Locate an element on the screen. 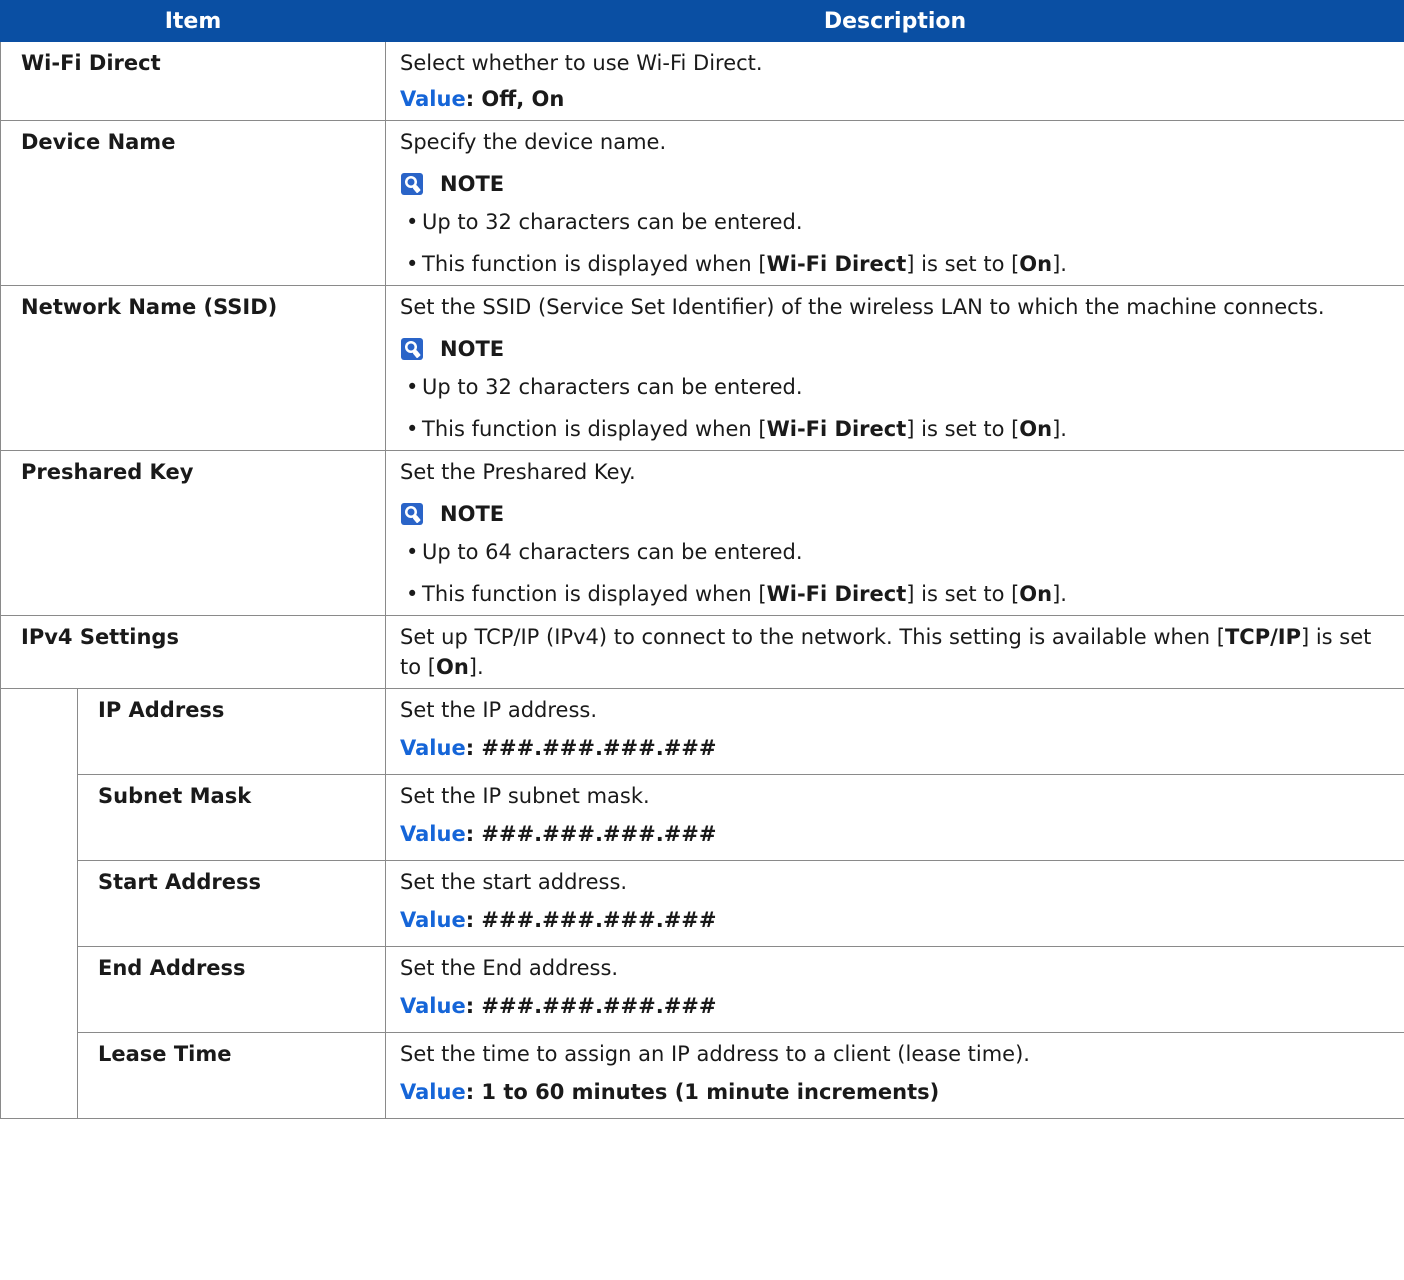 The height and width of the screenshot is (1280, 1404). description-text: Select whether to use Wi-Fi Direct. is located at coordinates (581, 63).